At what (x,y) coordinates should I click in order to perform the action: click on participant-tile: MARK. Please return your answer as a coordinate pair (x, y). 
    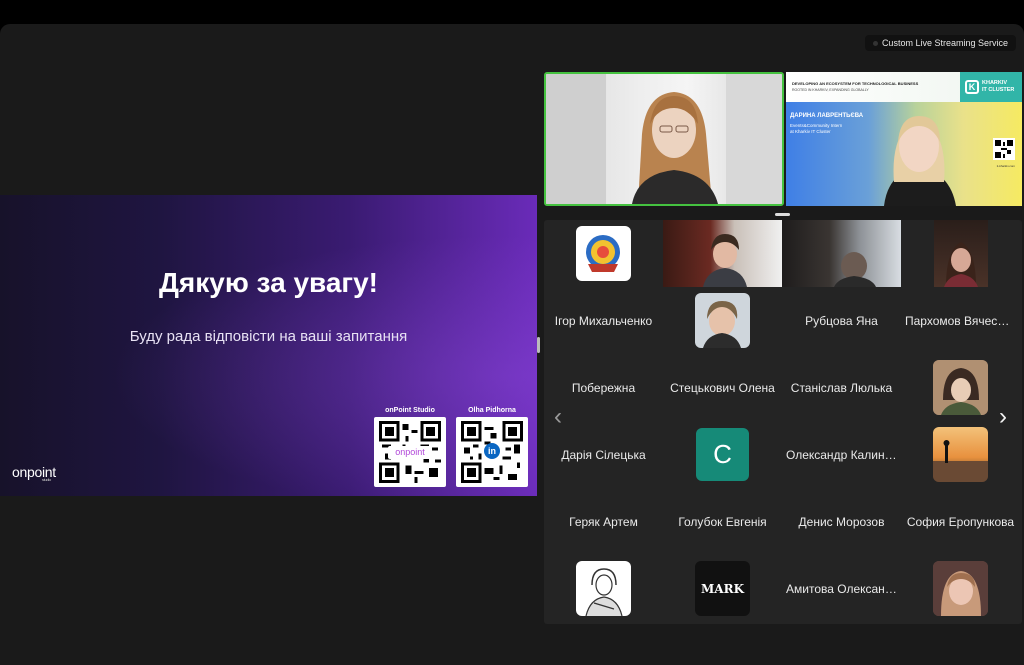
    Looking at the image, I should click on (722, 588).